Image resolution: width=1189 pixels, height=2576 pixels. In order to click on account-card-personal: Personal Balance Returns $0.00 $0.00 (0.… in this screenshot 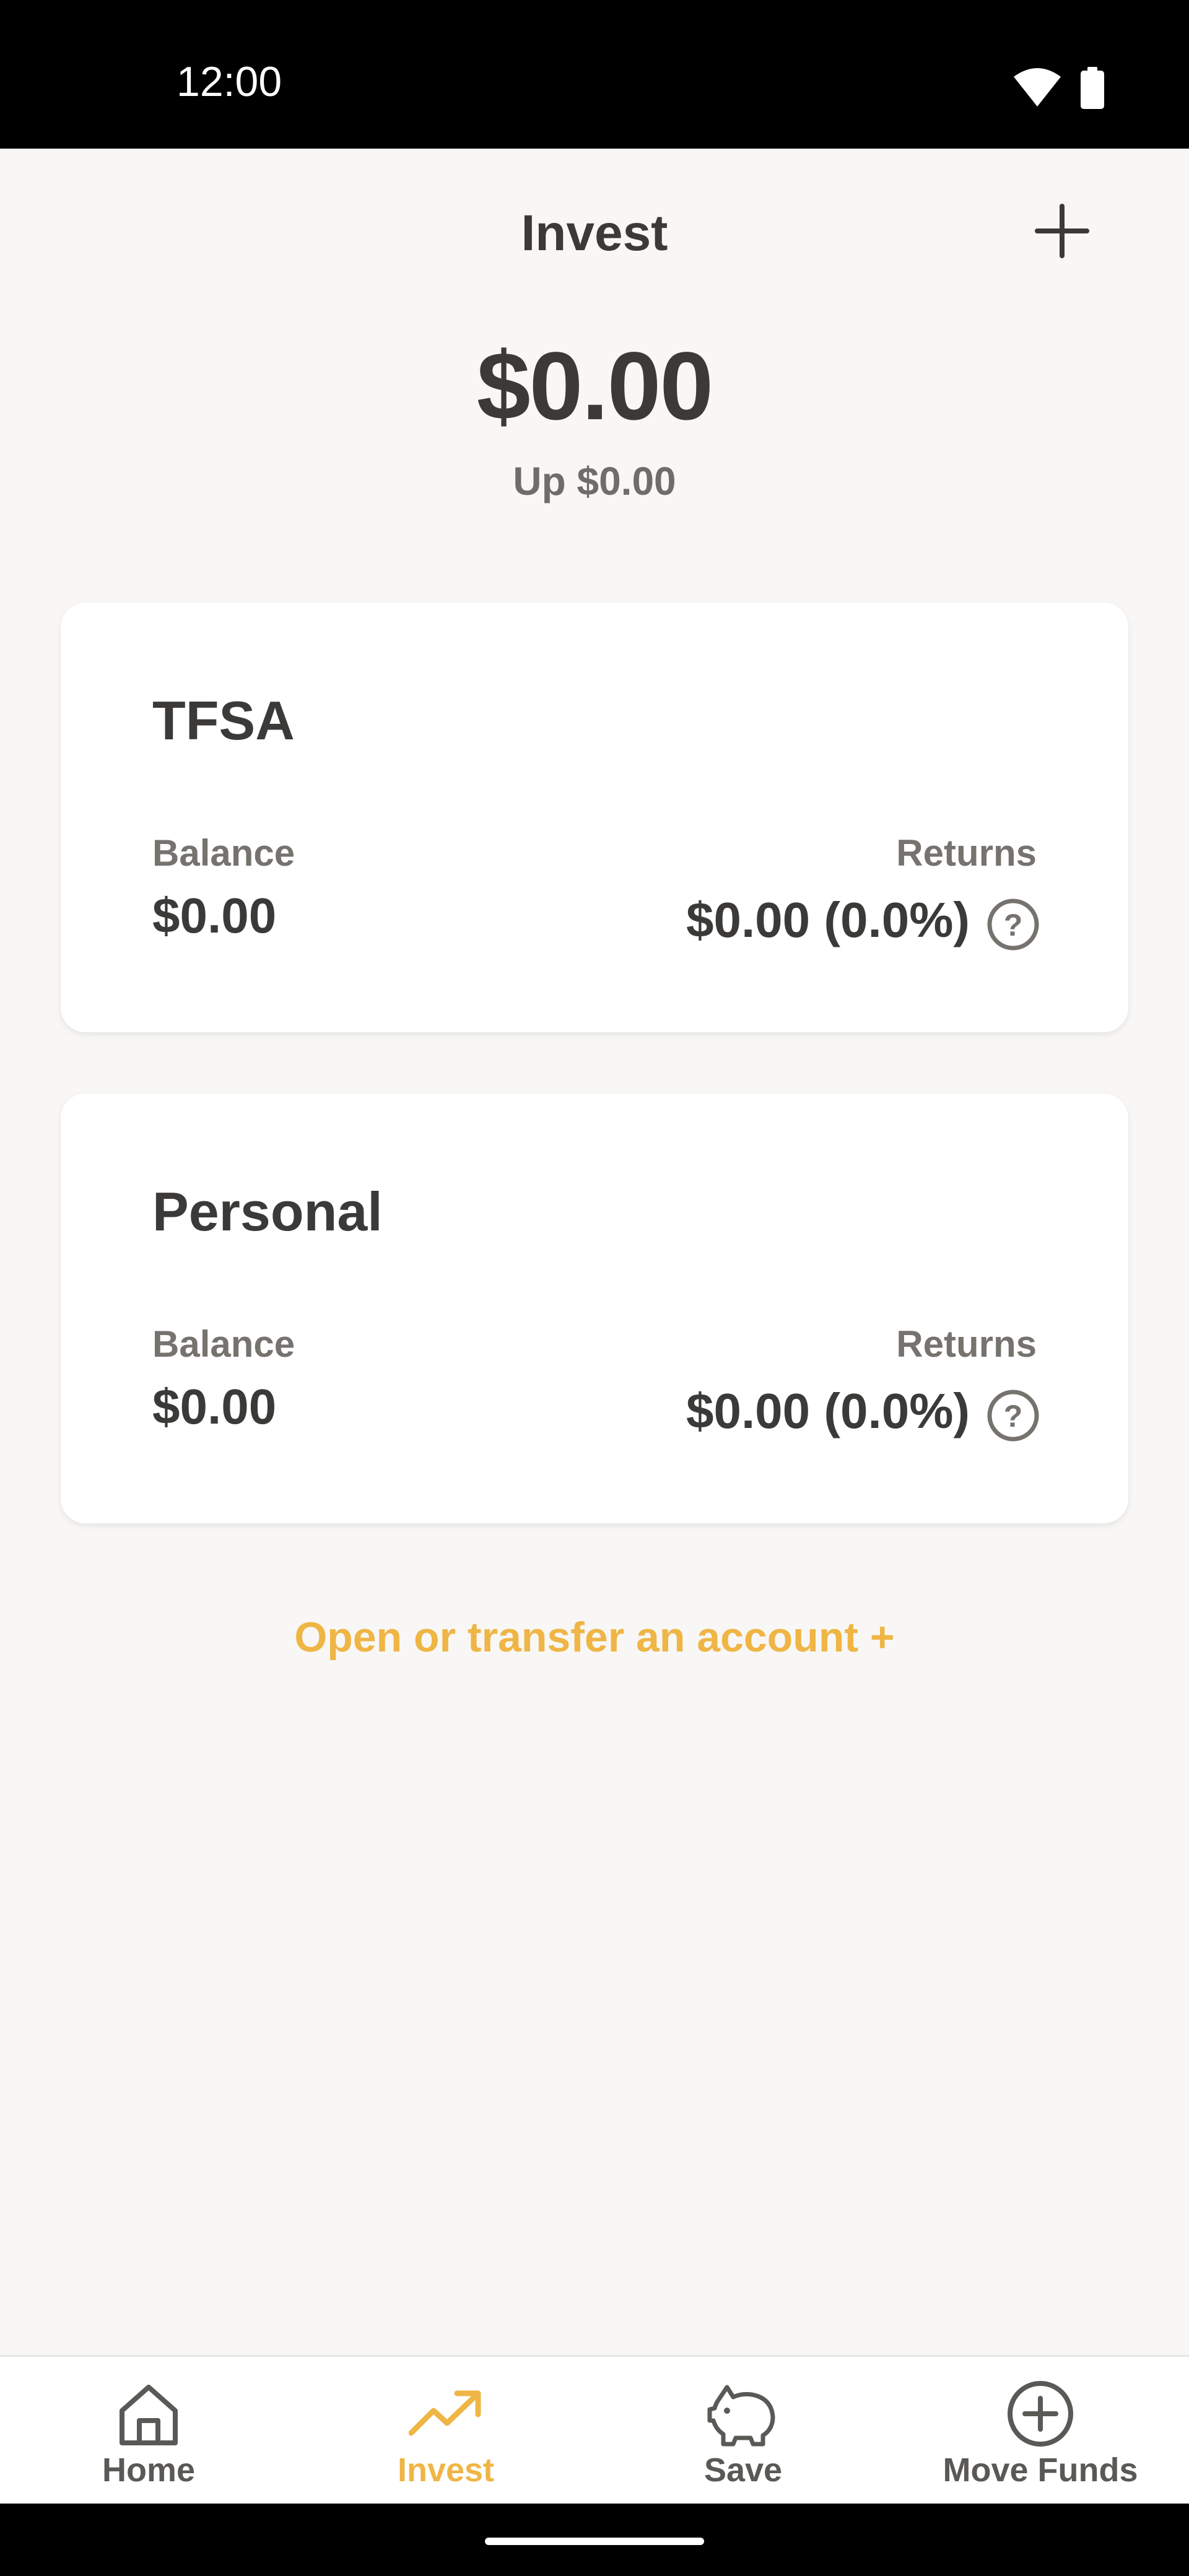, I will do `click(594, 1308)`.